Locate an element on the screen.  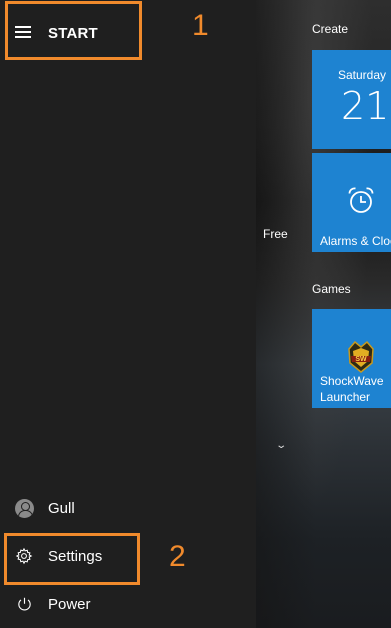
svg-text: SW is located at coordinates (361, 359).